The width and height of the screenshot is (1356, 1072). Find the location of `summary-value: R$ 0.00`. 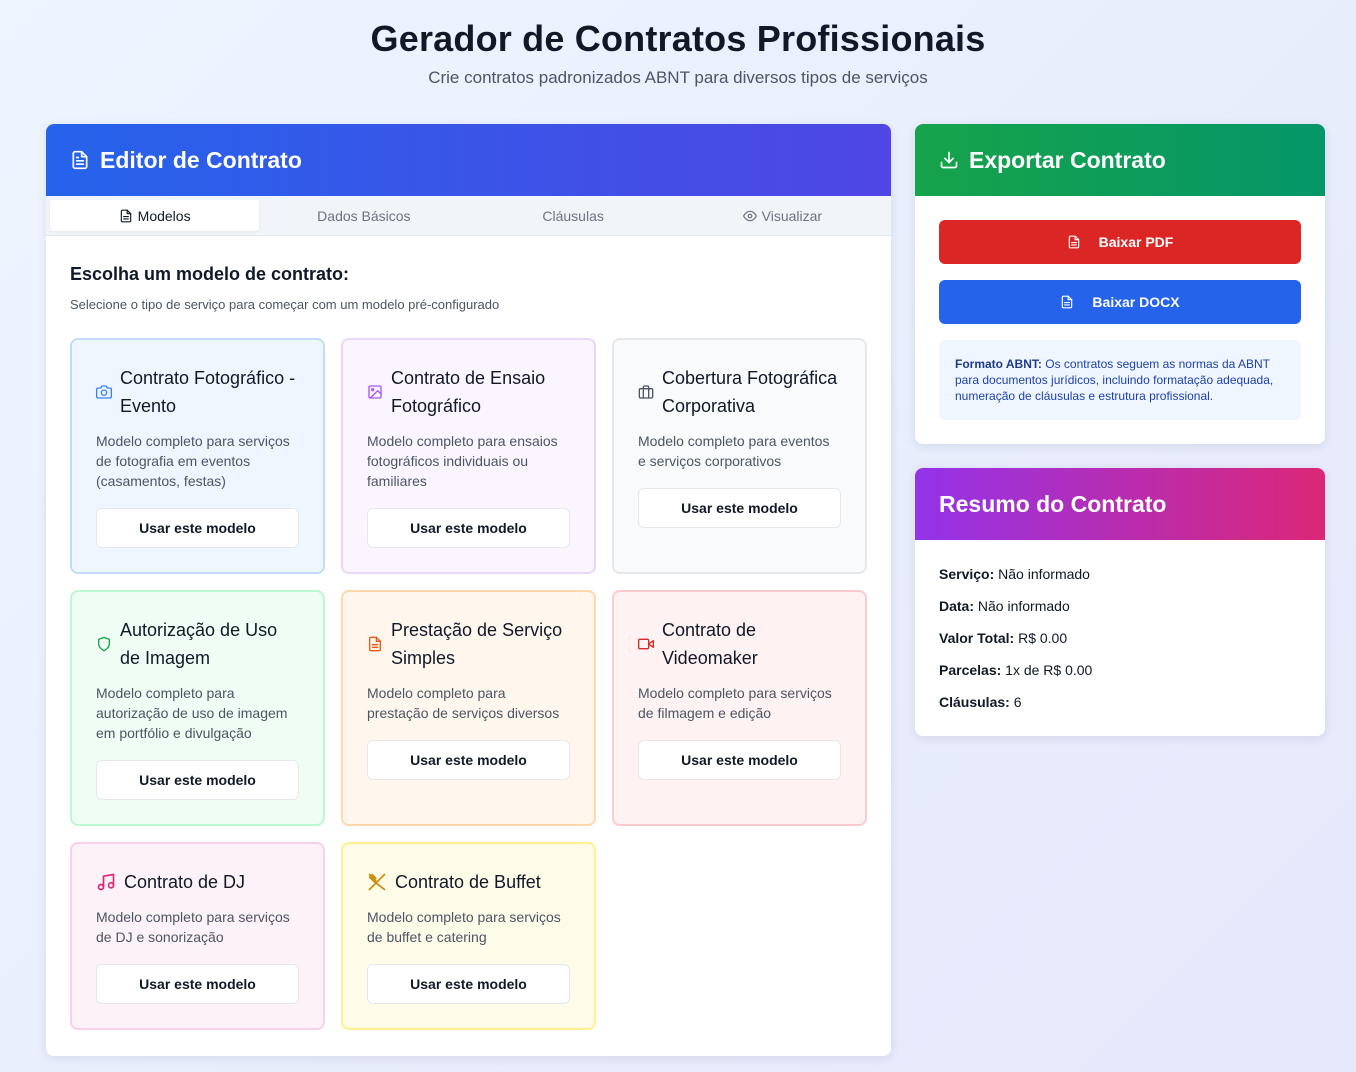

summary-value: R$ 0.00 is located at coordinates (1043, 638).